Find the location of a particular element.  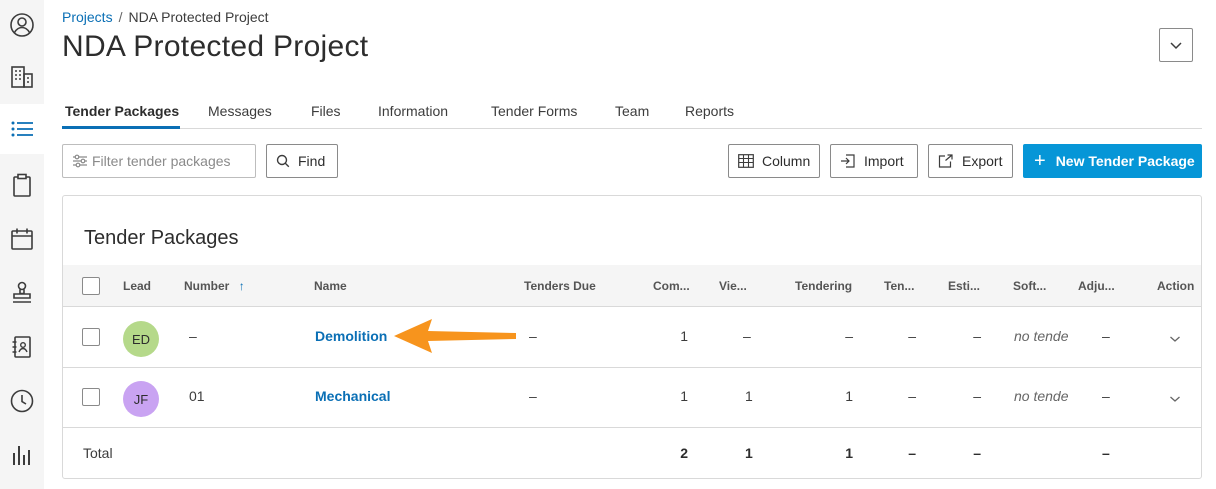

tab-reports: Reports is located at coordinates (709, 111).